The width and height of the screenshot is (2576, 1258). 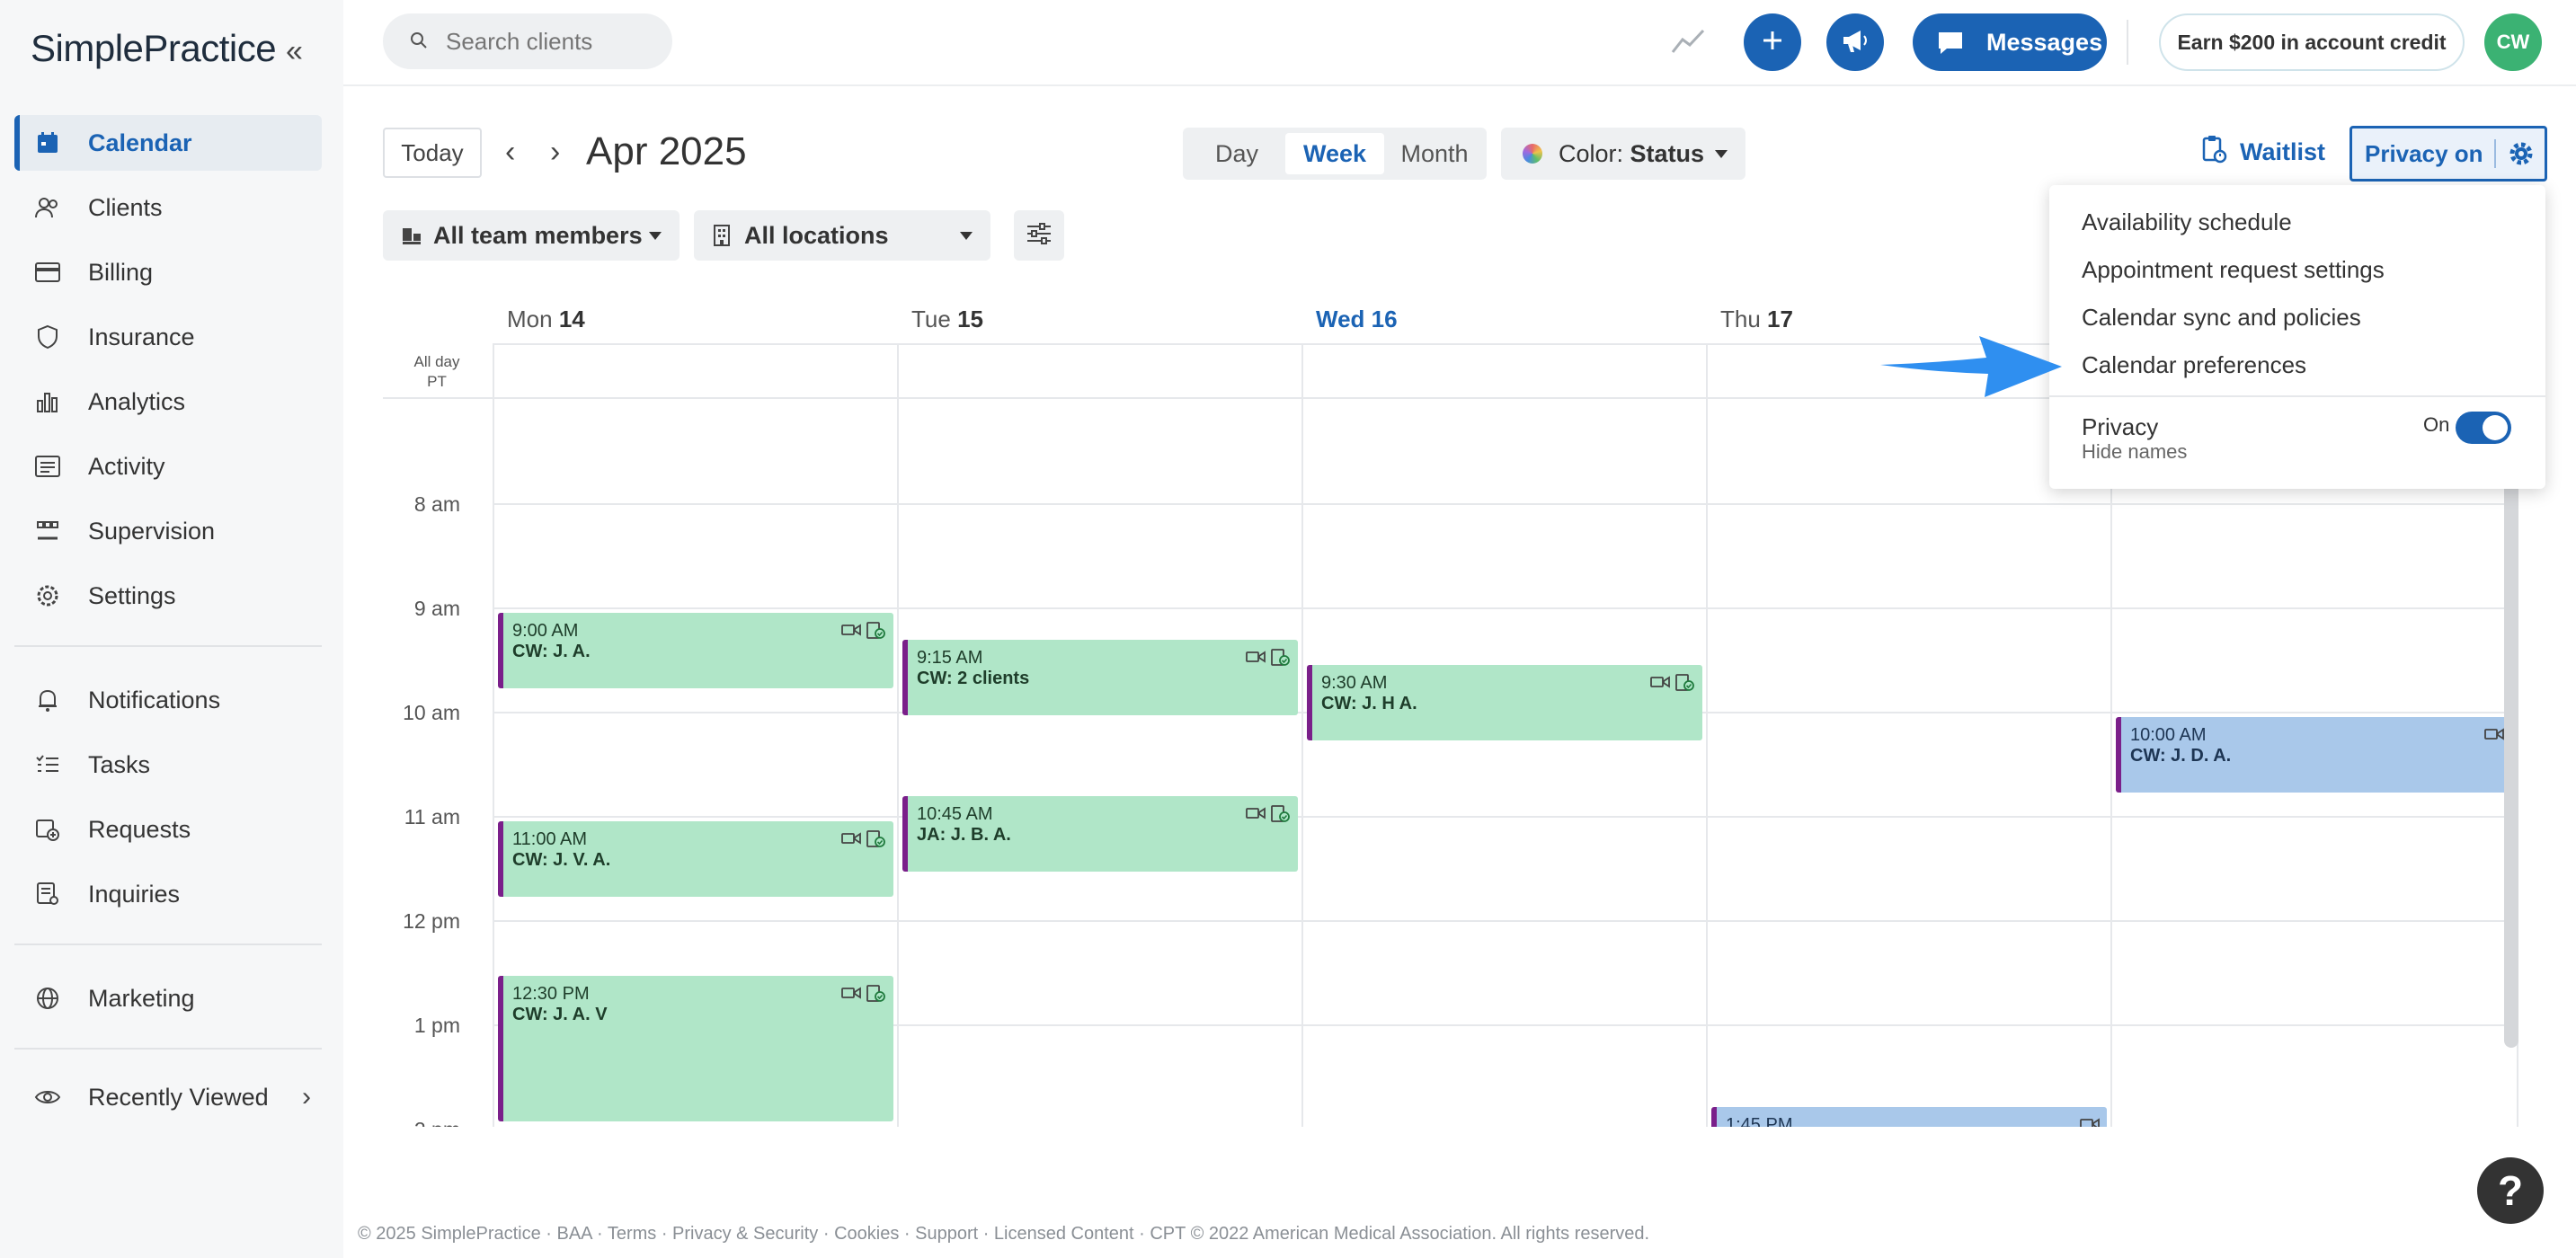 What do you see at coordinates (2510, 1190) in the screenshot?
I see `help-button: ?` at bounding box center [2510, 1190].